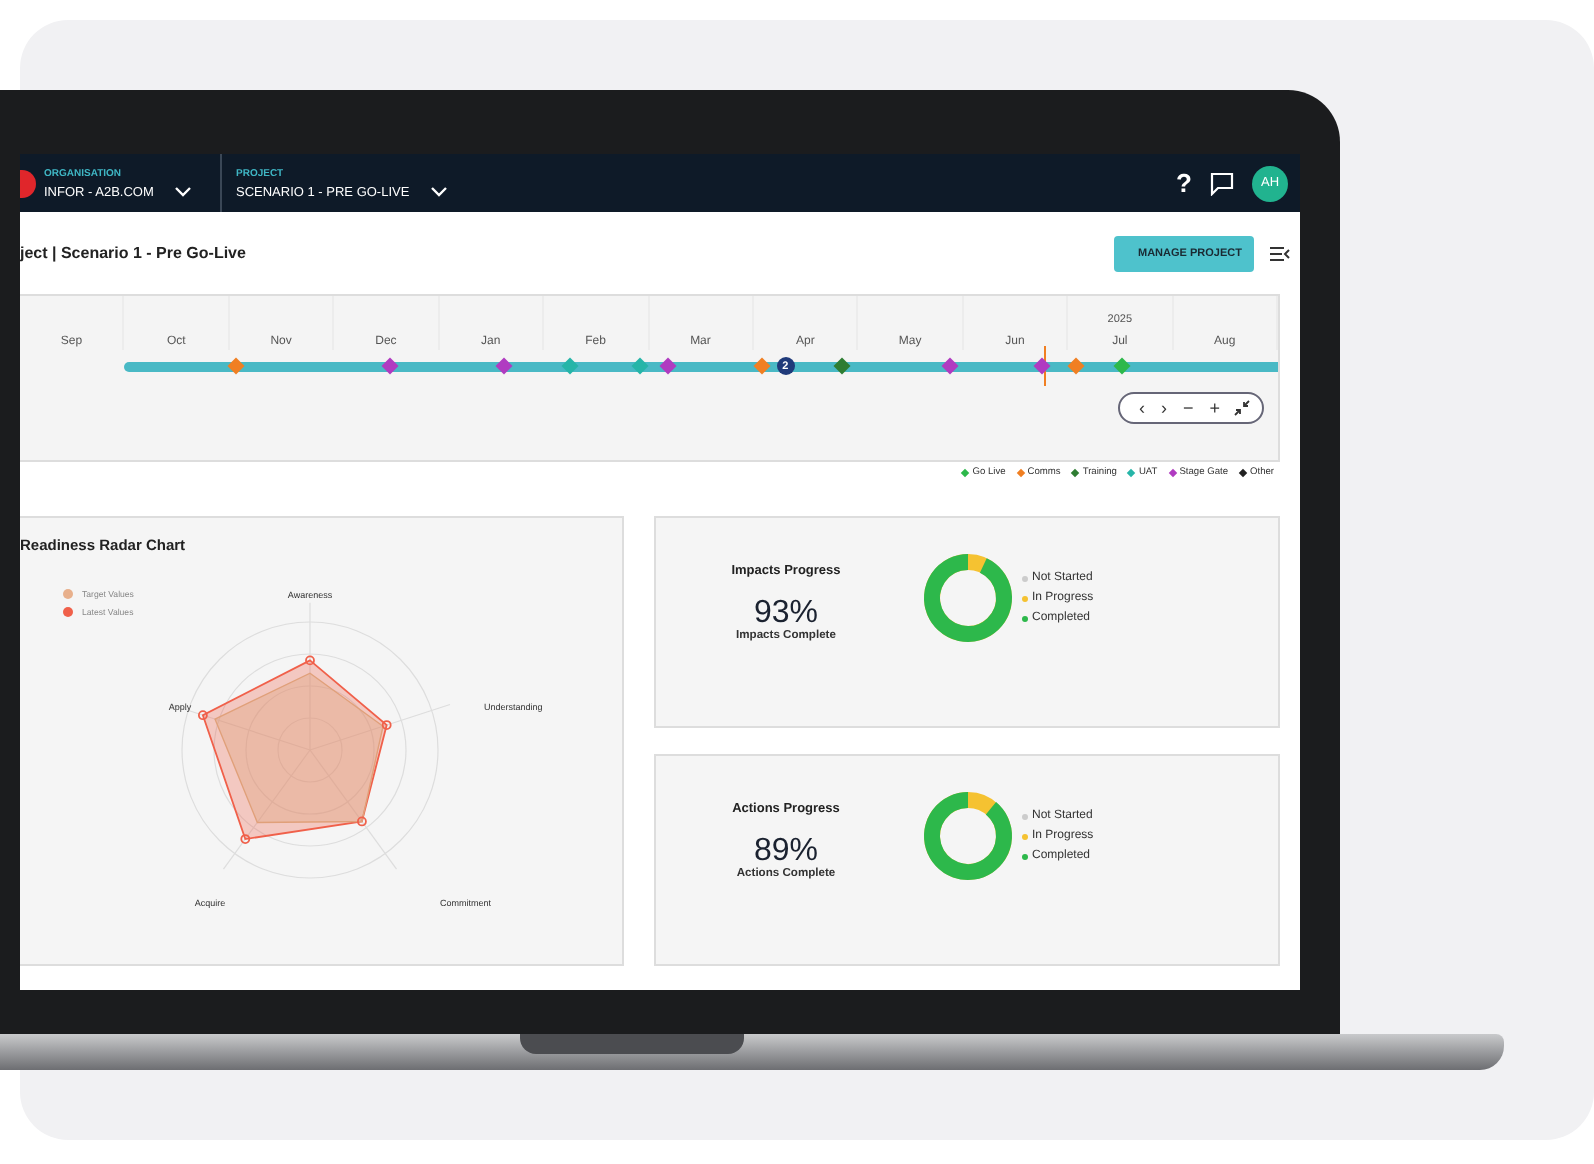  Describe the element at coordinates (1242, 408) in the screenshot. I see `collapse-icon` at that location.